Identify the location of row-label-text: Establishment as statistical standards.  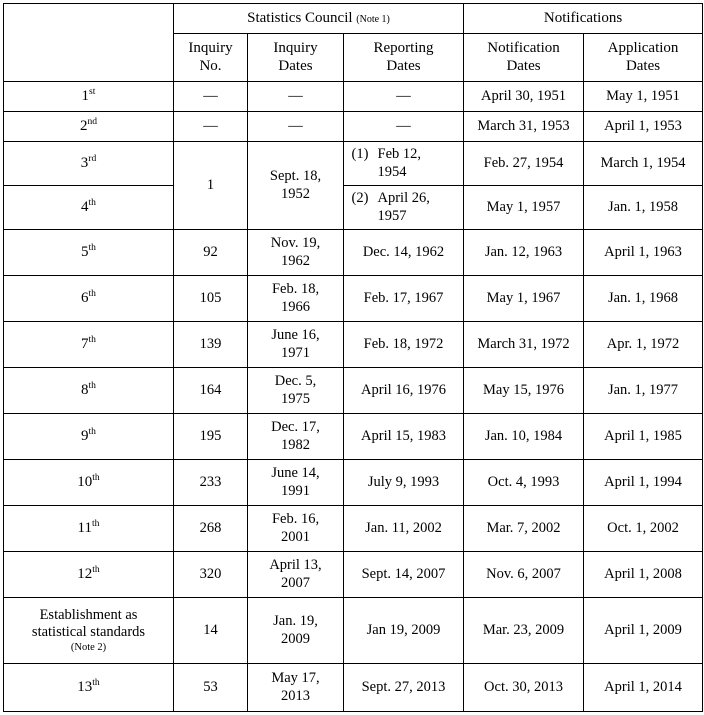
(88, 623).